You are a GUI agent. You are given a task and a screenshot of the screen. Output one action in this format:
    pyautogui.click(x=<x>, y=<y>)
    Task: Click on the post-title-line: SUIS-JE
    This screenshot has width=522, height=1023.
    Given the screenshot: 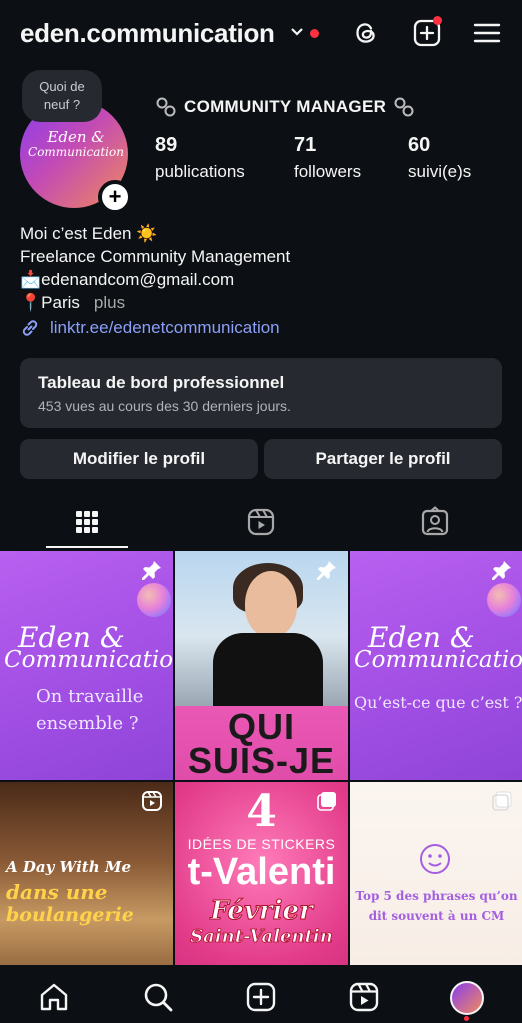 What is the action you would take?
    pyautogui.click(x=261, y=760)
    